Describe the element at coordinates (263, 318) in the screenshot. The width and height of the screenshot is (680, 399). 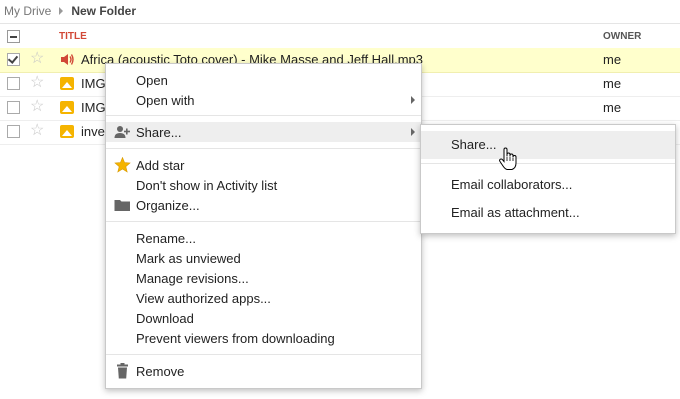
I see `menu-item-download: Download` at that location.